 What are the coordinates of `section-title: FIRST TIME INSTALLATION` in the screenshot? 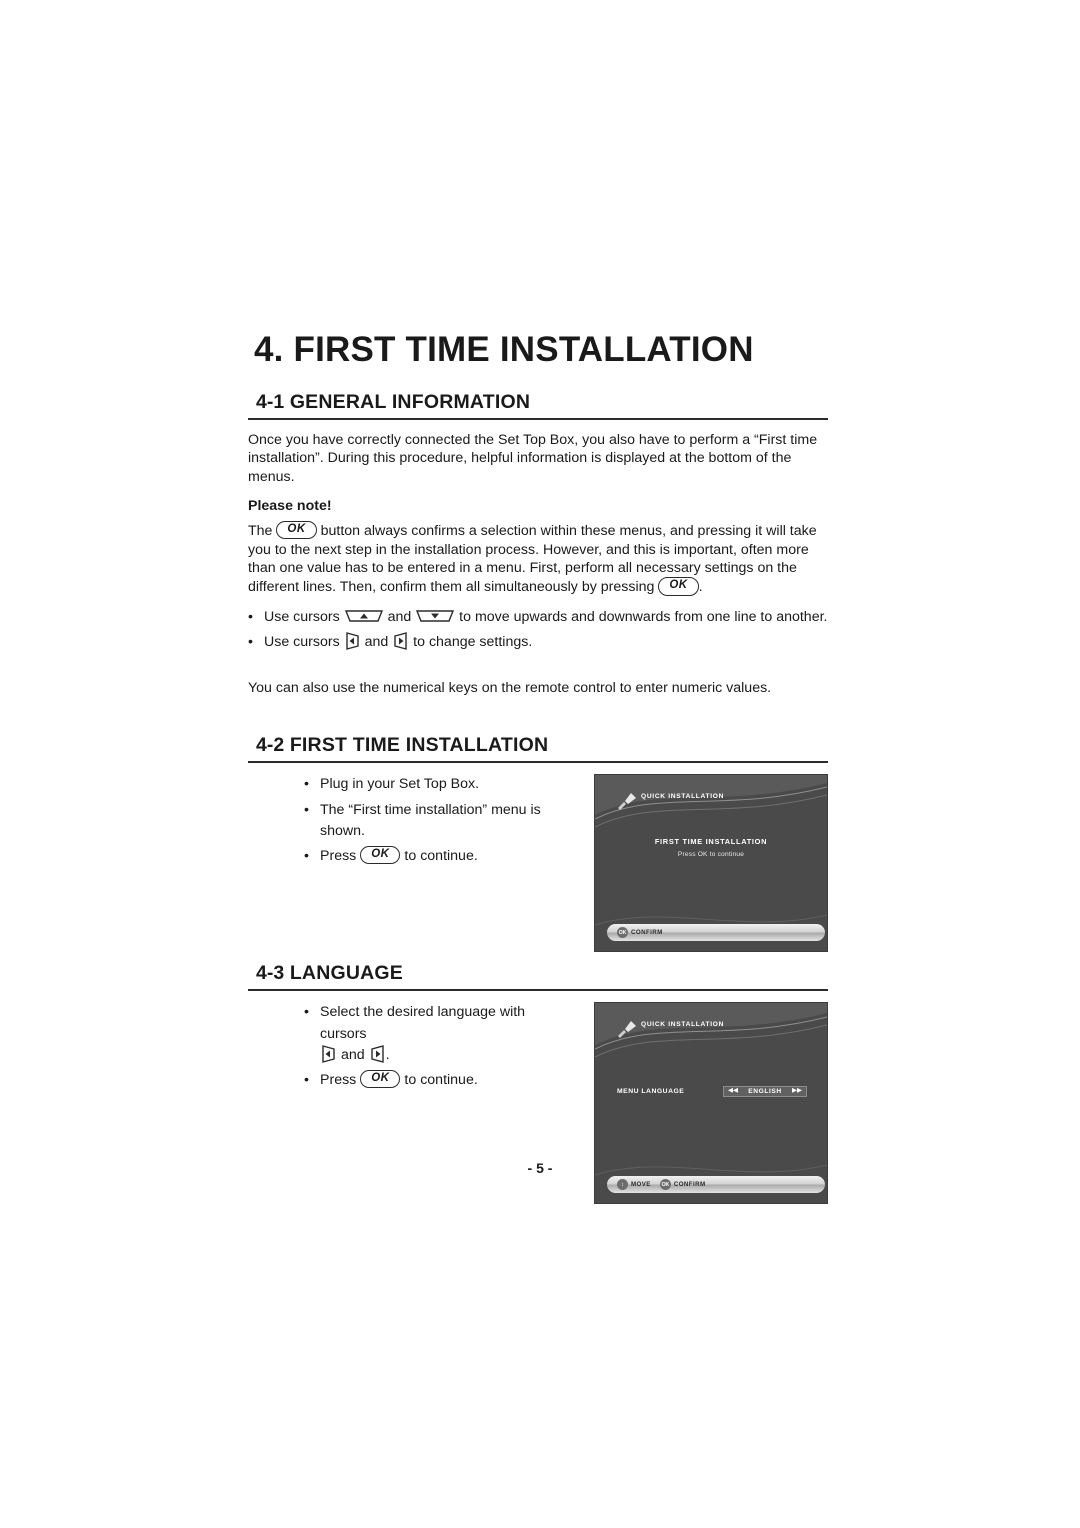 It's located at (419, 745).